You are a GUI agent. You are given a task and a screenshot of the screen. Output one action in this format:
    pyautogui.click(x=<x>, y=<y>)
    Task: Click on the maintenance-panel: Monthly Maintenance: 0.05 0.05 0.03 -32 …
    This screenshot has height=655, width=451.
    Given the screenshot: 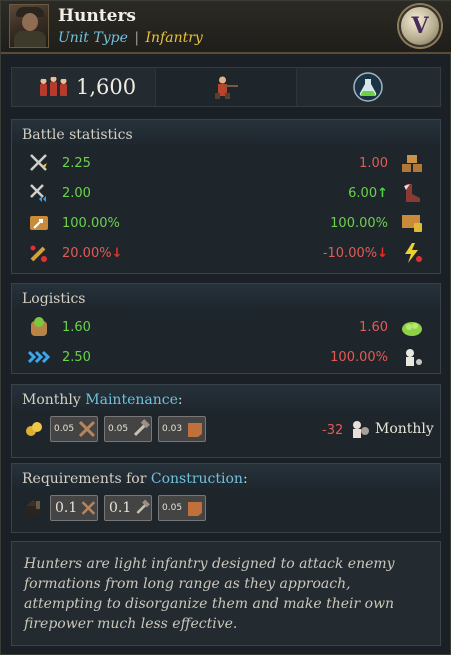 What is the action you would take?
    pyautogui.click(x=226, y=421)
    